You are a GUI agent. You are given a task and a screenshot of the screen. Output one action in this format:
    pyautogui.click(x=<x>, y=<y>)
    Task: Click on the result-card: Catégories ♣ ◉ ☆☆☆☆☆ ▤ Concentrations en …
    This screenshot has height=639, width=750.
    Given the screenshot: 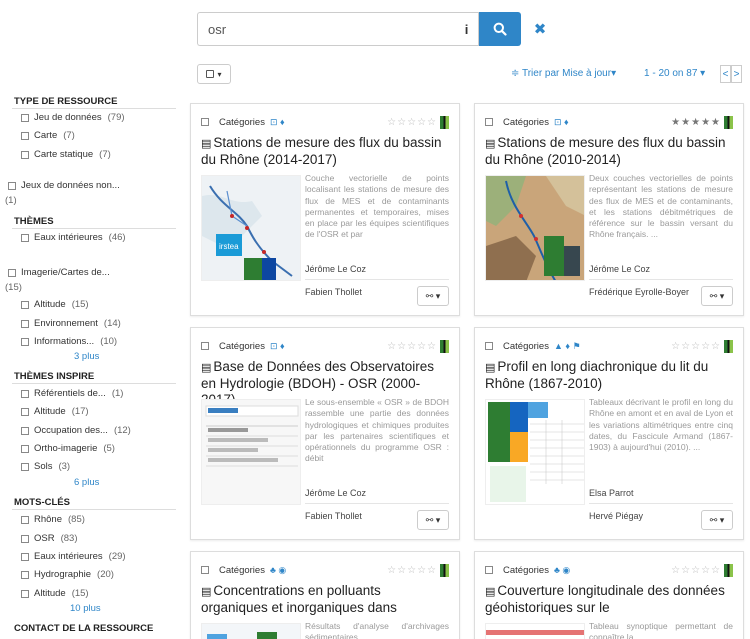 What is the action you would take?
    pyautogui.click(x=325, y=595)
    